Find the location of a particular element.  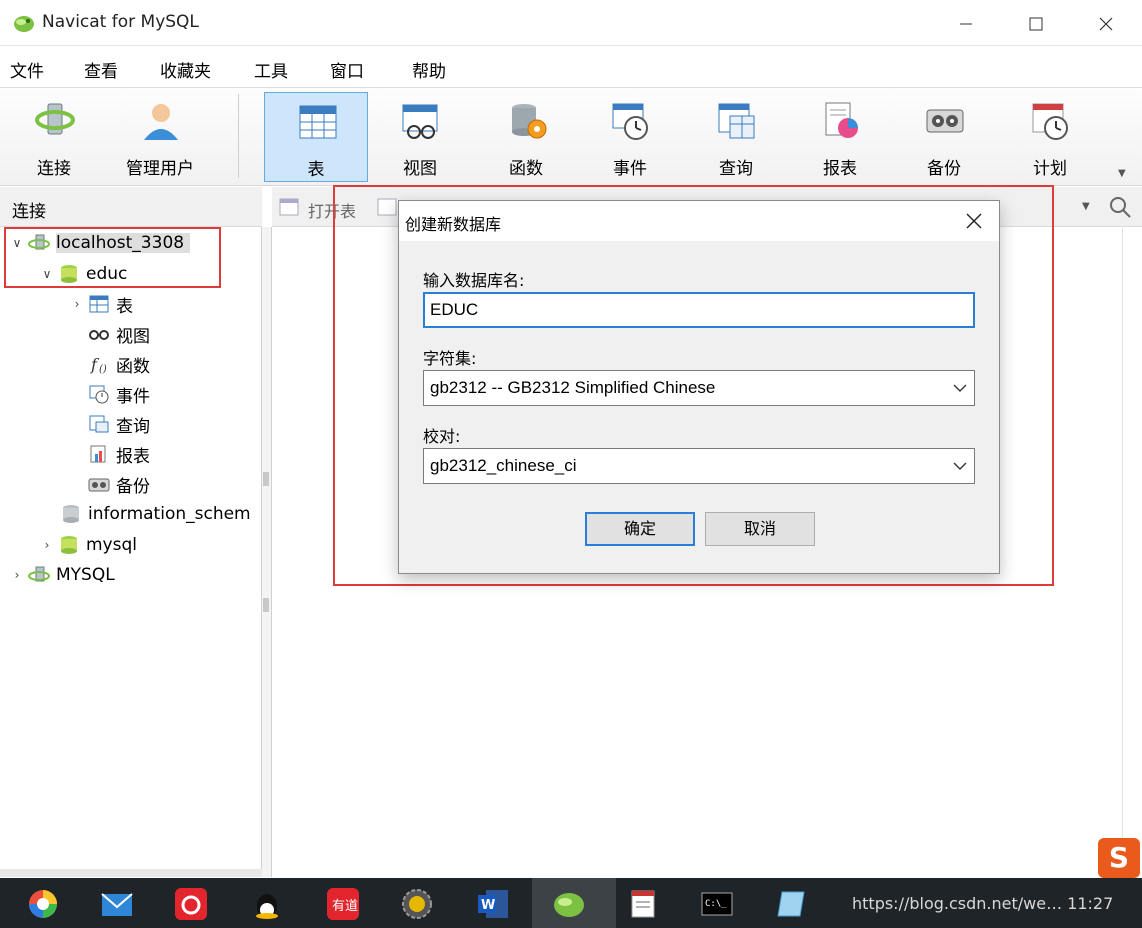

tree-database-mysql: › mysql is located at coordinates (88, 545).